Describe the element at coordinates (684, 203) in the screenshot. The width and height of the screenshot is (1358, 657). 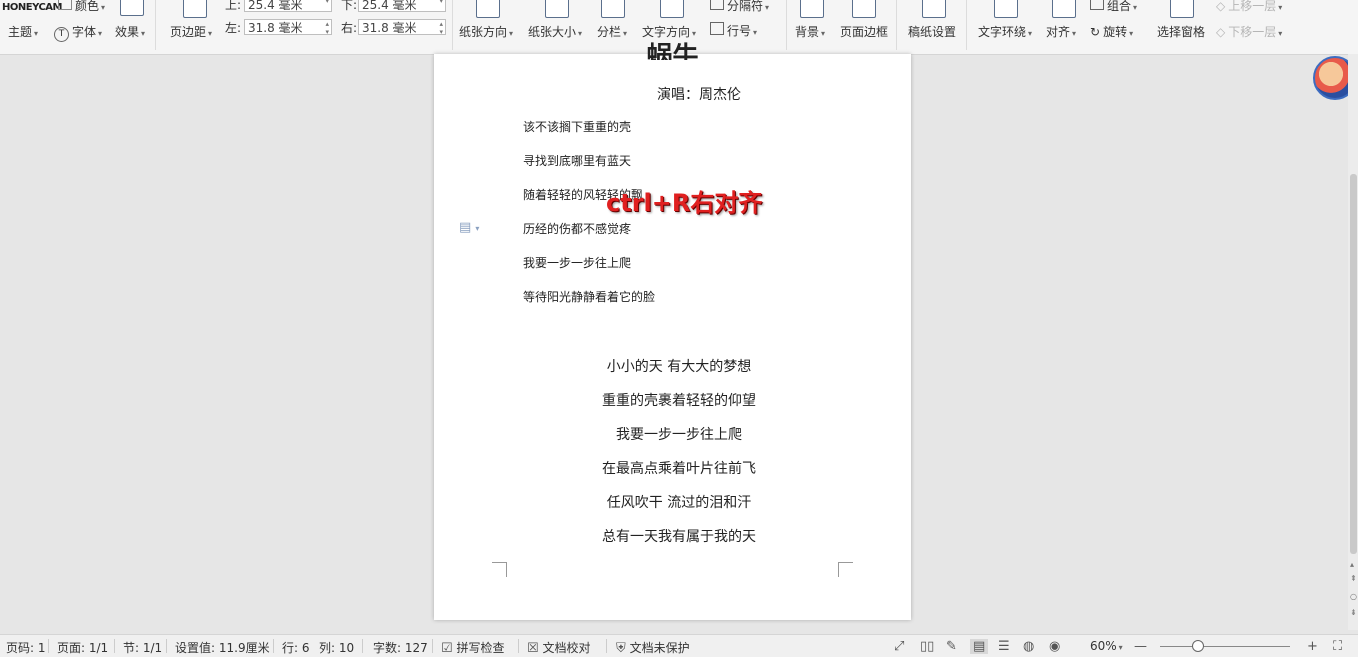
I see `shortcut-overlay-caption: ctrl+R右对齐` at that location.